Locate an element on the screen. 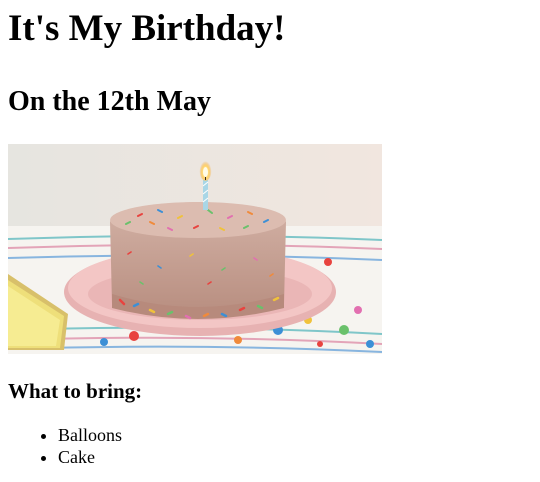  page-title: It's My Birthday! is located at coordinates (147, 28).